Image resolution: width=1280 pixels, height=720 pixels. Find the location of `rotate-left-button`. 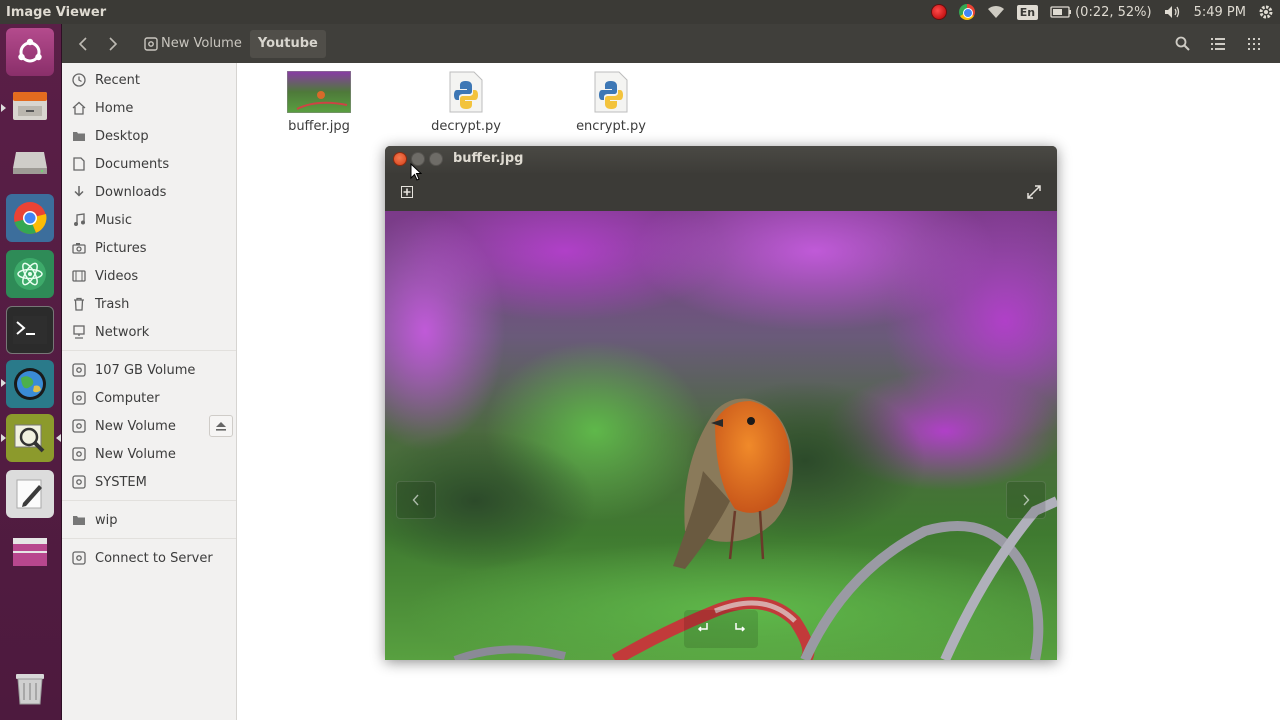

rotate-left-button is located at coordinates (703, 629).